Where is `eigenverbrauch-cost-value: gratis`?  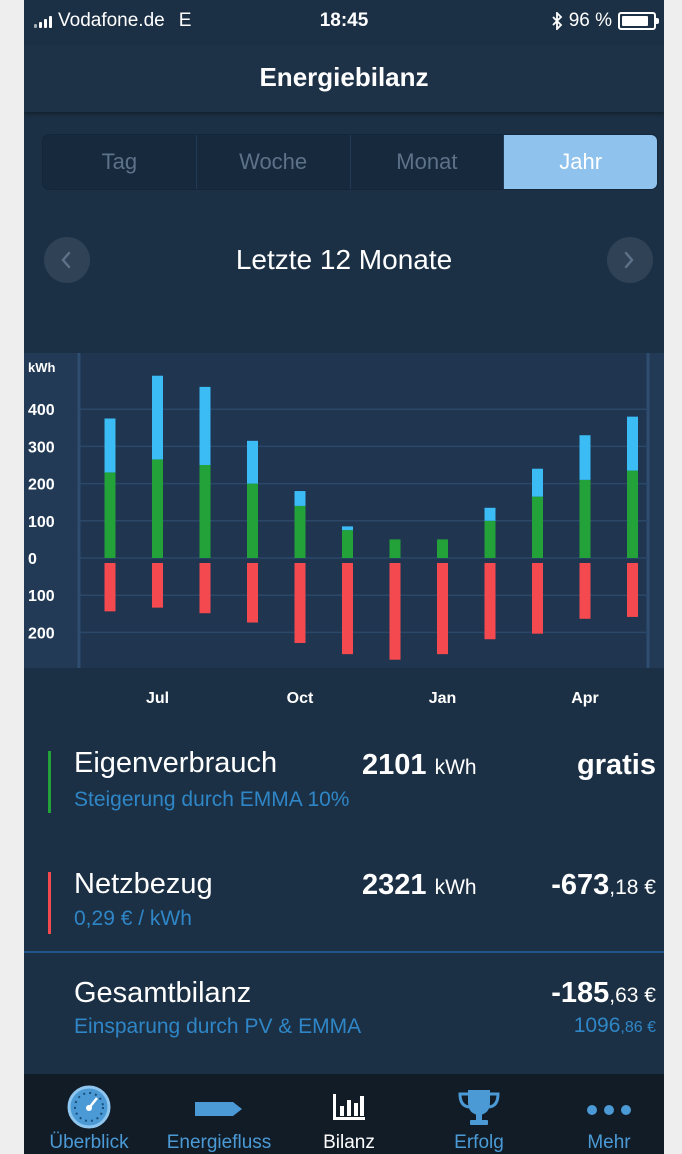 eigenverbrauch-cost-value: gratis is located at coordinates (616, 765).